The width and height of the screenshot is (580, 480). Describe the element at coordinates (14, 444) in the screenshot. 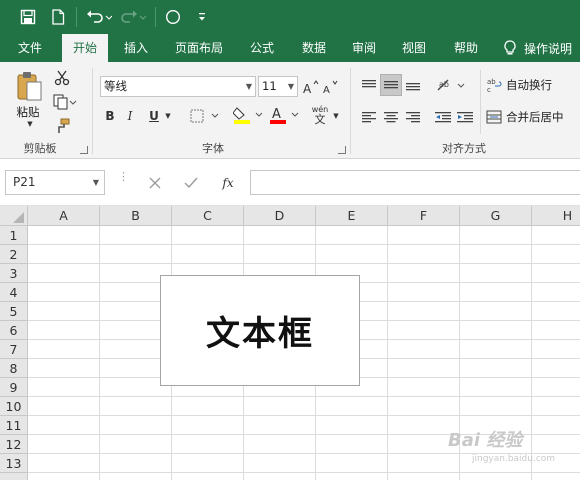

I see `row-header: 12` at that location.